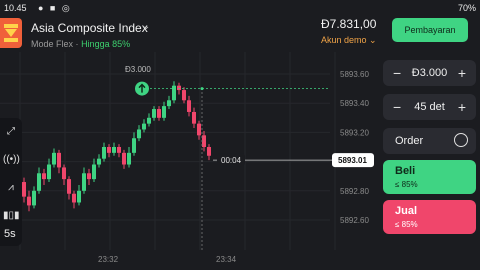 The width and height of the screenshot is (480, 270). Describe the element at coordinates (462, 73) in the screenshot. I see `amount-increase-button: +` at that location.